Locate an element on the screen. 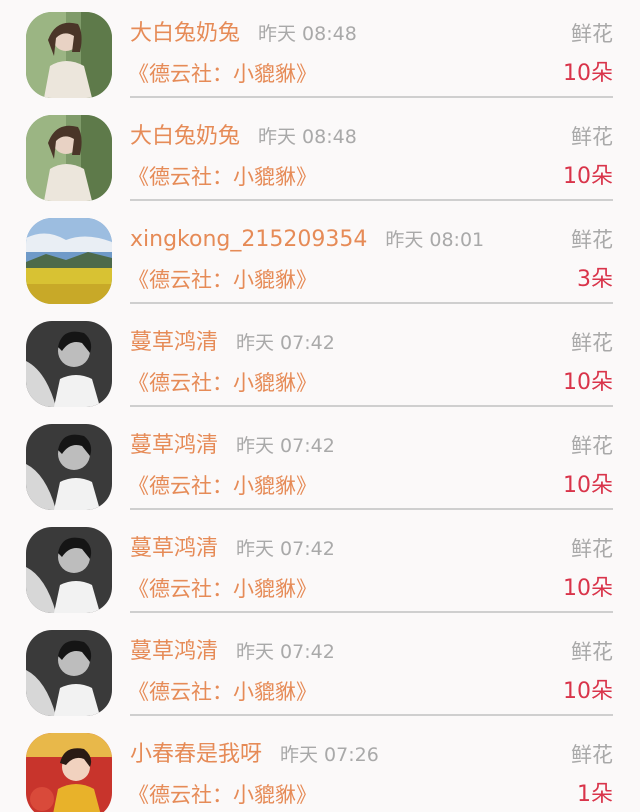 The height and width of the screenshot is (812, 640). list-item: 小春春是我呀 昨天 07:26 鲜花 《德云社：小貔貅》 1朵 is located at coordinates (320, 766).